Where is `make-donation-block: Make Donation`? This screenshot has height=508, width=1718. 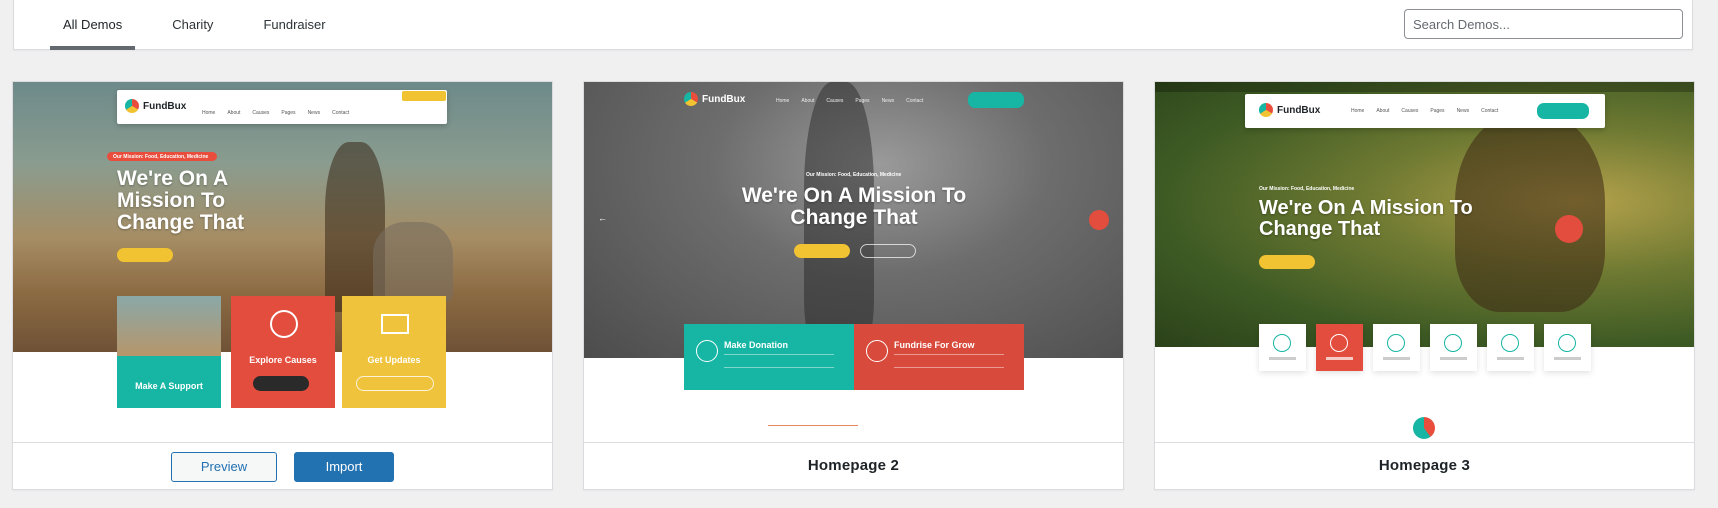
make-donation-block: Make Donation is located at coordinates (769, 357).